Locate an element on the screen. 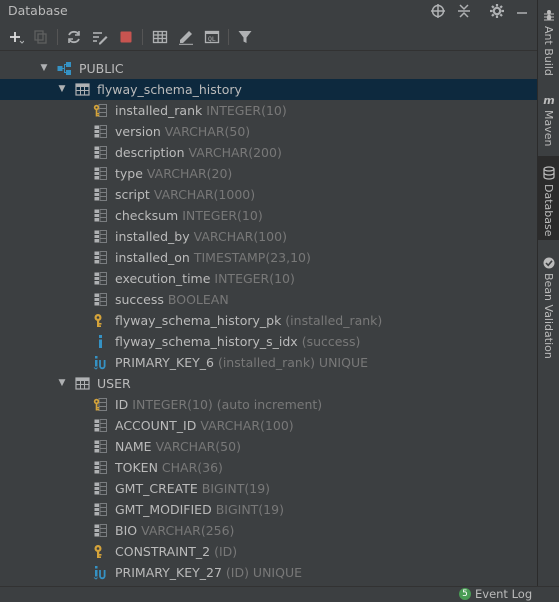  node-label: description VARCHAR(200) is located at coordinates (198, 152).